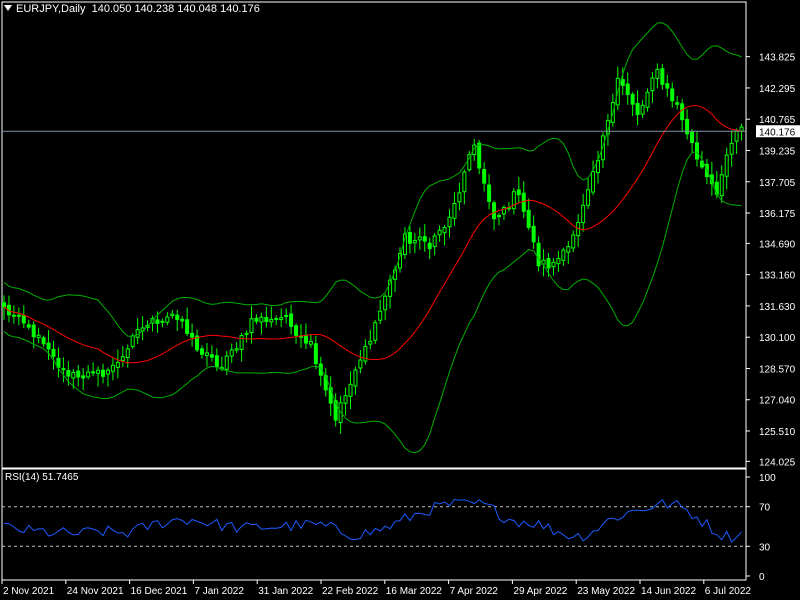 The height and width of the screenshot is (600, 800). Describe the element at coordinates (777, 132) in the screenshot. I see `current-price-label: 140.176` at that location.